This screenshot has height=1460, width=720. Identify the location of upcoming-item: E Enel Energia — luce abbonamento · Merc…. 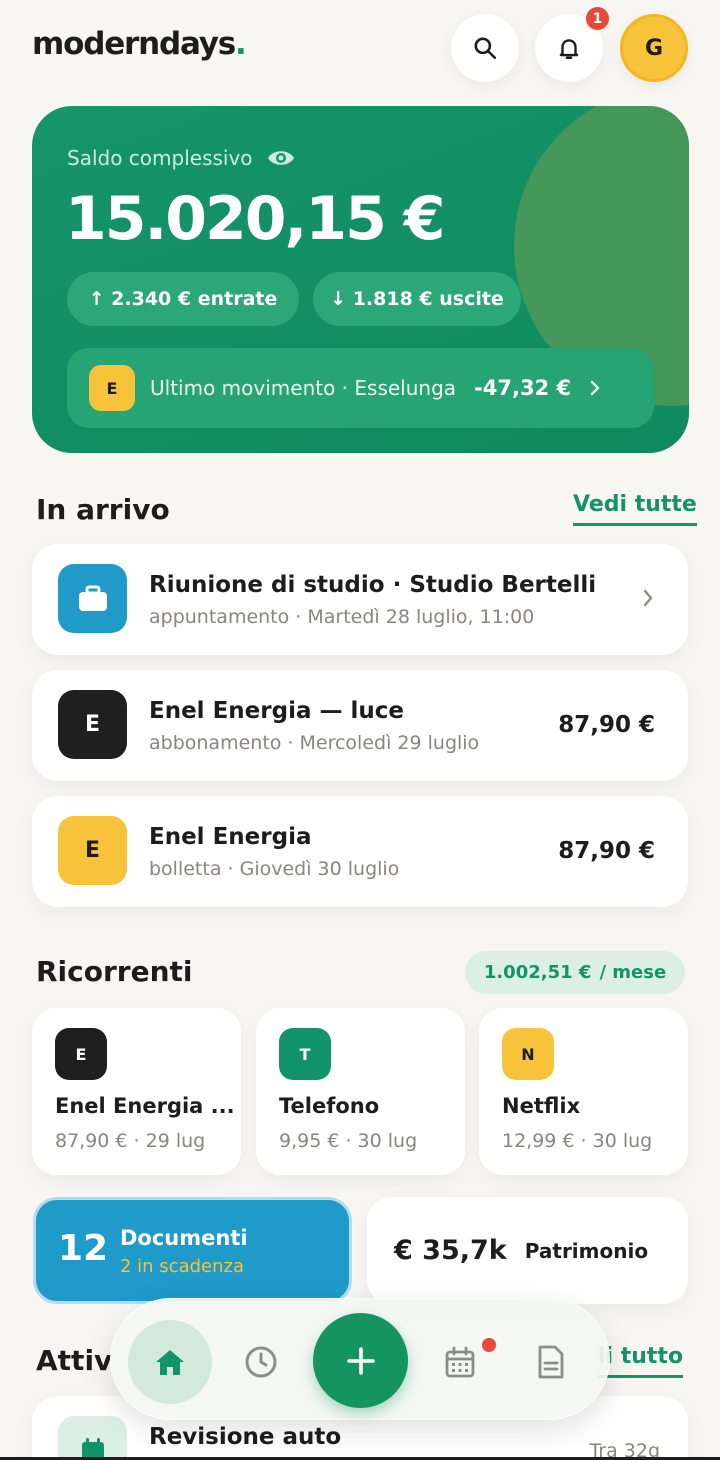
(360, 725).